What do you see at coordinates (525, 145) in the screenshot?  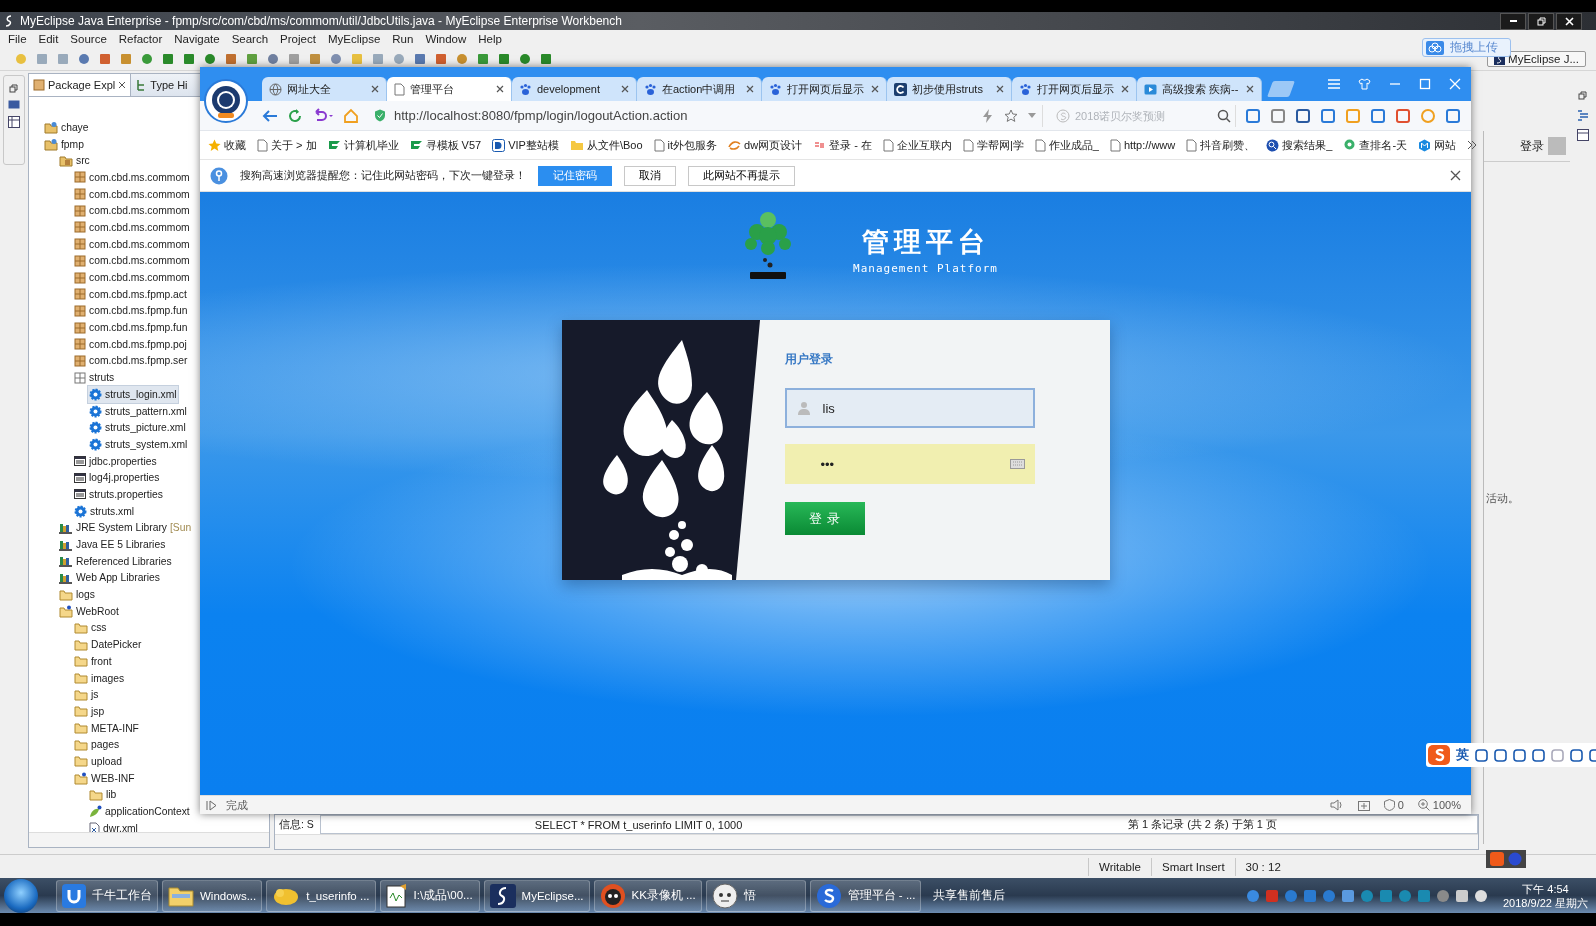 I see `bookmark-link: VIP整站模` at bounding box center [525, 145].